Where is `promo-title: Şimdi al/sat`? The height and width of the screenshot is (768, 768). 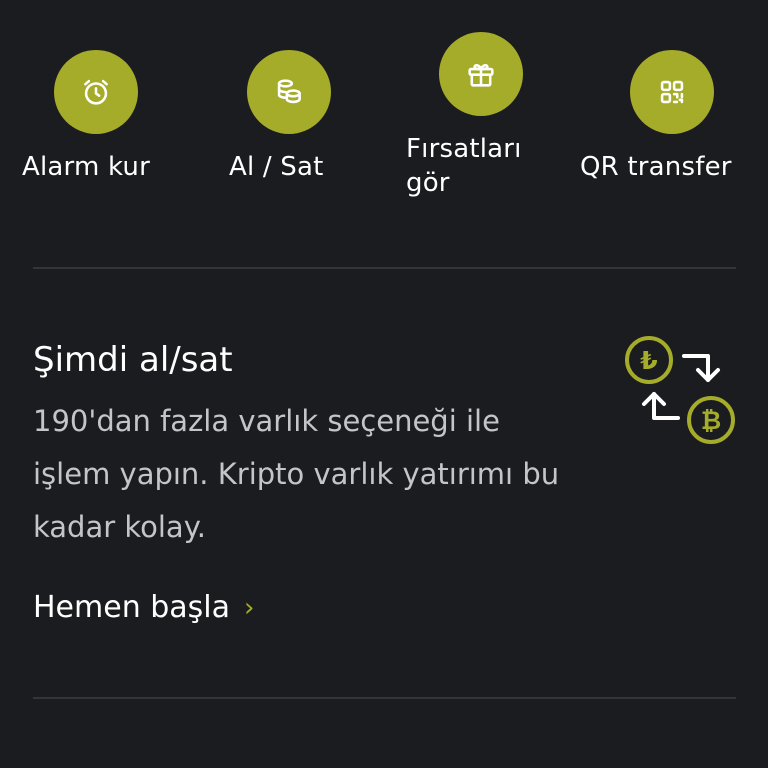
promo-title: Şimdi al/sat is located at coordinates (133, 360).